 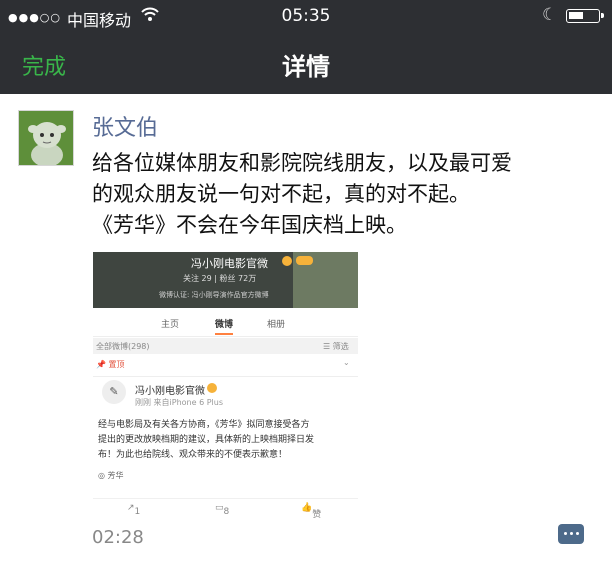 I want to click on level-badge, so click(x=304, y=260).